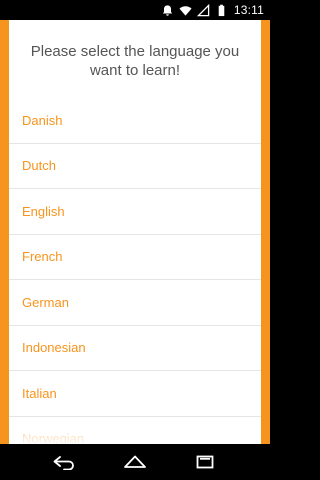  I want to click on wifi-icon, so click(185, 10).